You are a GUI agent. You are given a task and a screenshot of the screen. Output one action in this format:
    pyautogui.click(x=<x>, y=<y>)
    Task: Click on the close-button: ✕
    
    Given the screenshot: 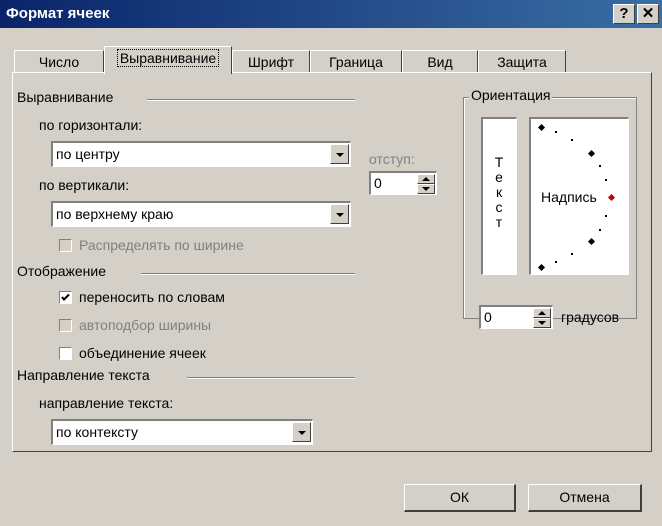 What is the action you would take?
    pyautogui.click(x=648, y=14)
    